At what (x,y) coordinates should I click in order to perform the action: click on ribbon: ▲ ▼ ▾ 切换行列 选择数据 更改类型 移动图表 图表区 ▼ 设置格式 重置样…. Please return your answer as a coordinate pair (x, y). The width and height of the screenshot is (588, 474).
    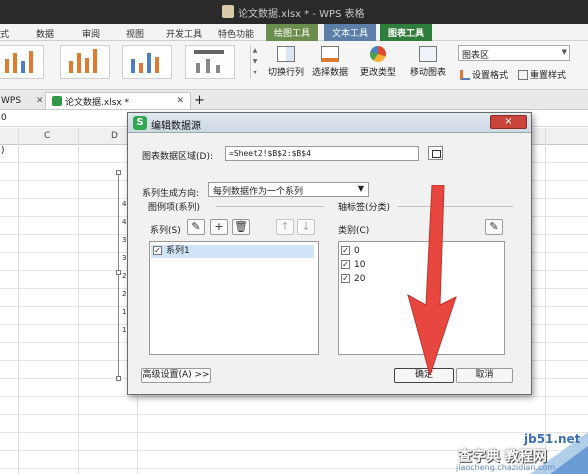
    Looking at the image, I should click on (294, 65).